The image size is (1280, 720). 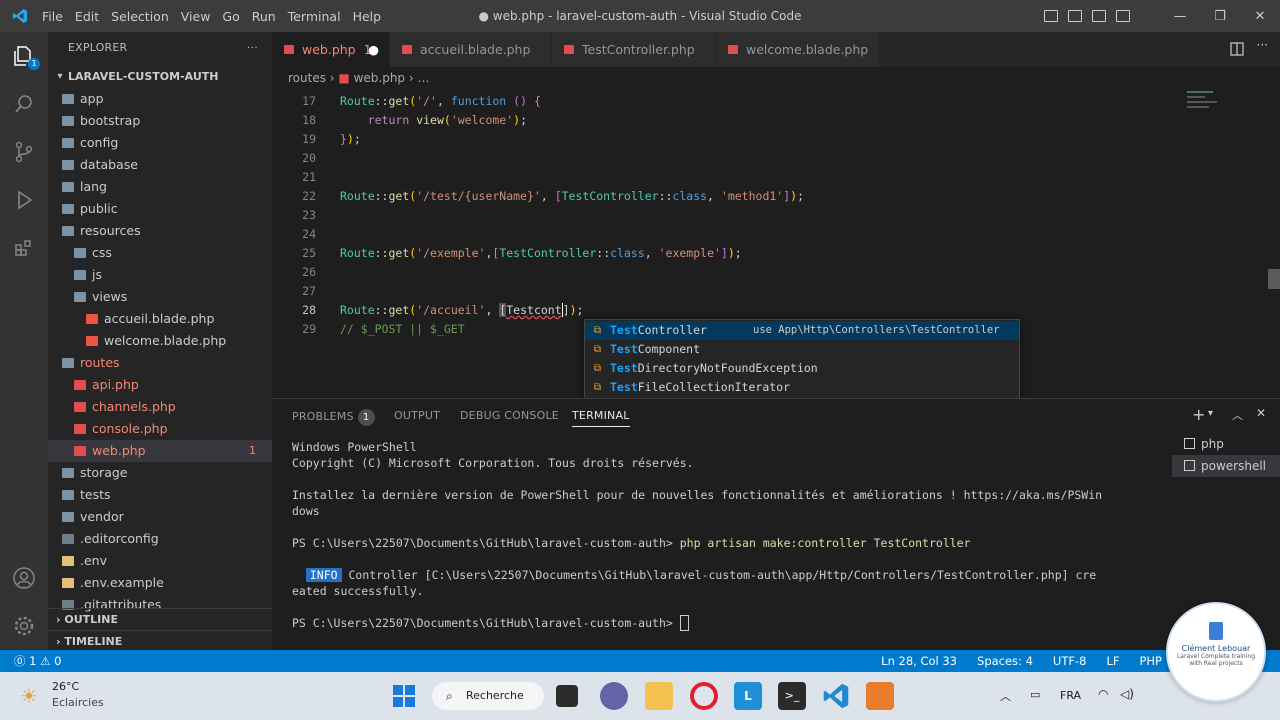 I want to click on tree-item: tests, so click(x=160, y=495).